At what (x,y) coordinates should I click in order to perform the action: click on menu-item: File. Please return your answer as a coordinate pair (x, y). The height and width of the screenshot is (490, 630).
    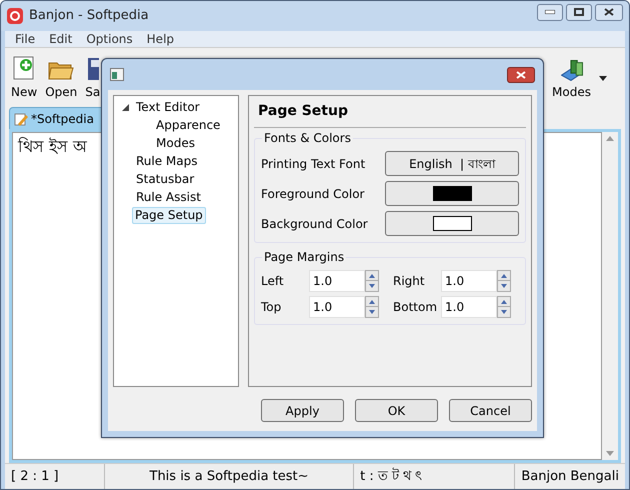
    Looking at the image, I should click on (25, 39).